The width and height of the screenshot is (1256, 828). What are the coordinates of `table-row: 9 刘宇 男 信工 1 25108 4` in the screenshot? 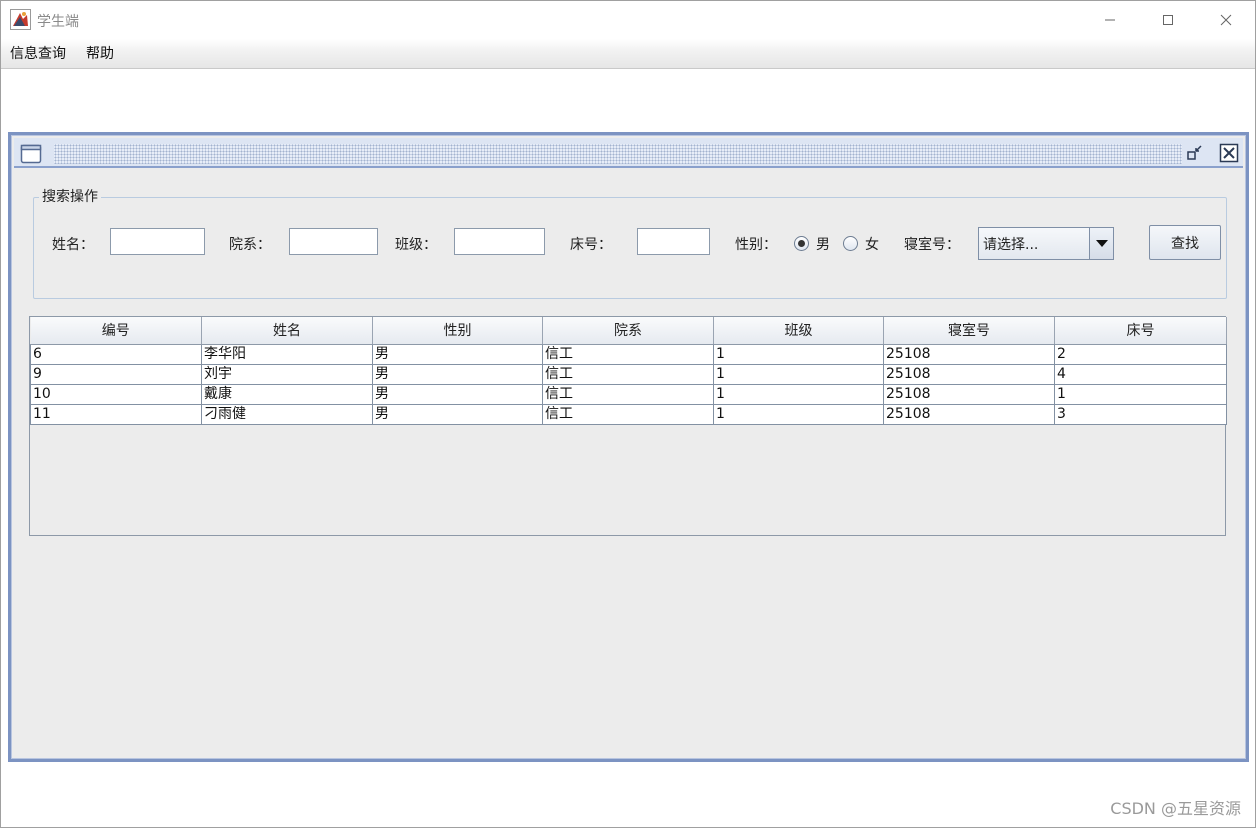 It's located at (628, 374).